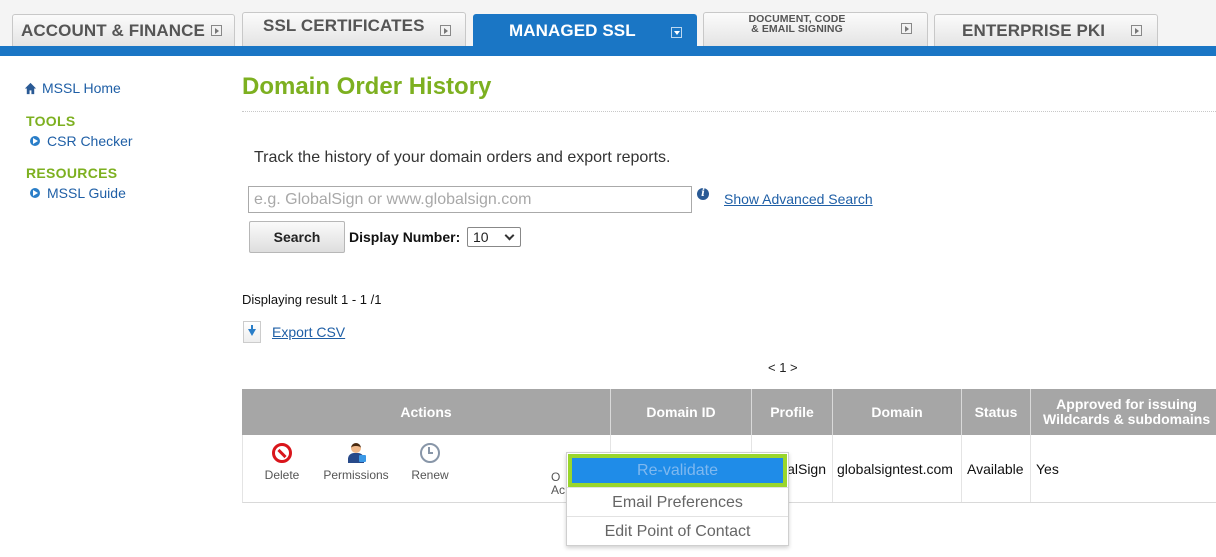  What do you see at coordinates (405, 237) in the screenshot?
I see `display-number-label: Display Number:` at bounding box center [405, 237].